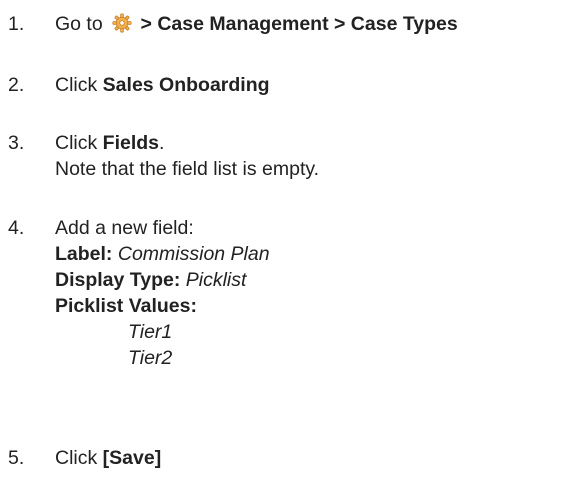  I want to click on display-type-value: Picklist, so click(216, 280).